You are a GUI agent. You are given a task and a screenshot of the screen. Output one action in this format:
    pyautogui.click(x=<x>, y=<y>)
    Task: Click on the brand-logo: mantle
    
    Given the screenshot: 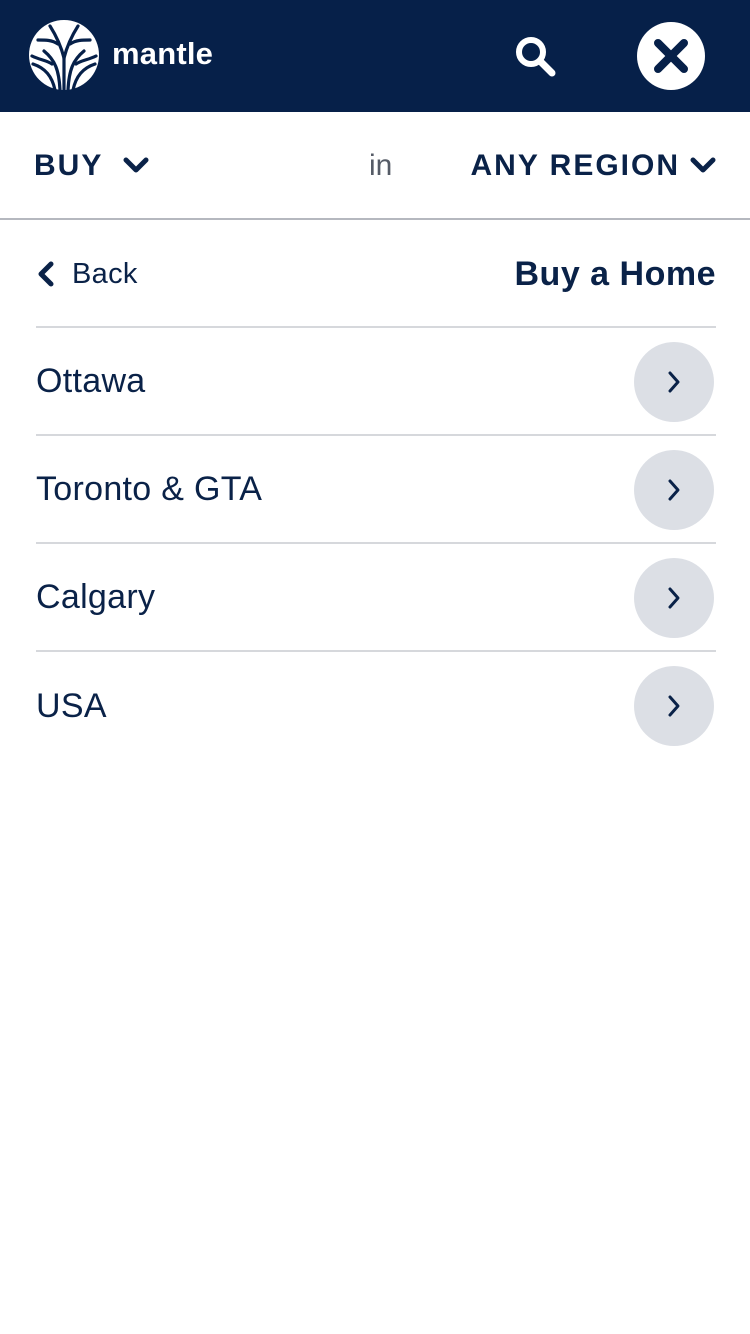 What is the action you would take?
    pyautogui.click(x=120, y=55)
    